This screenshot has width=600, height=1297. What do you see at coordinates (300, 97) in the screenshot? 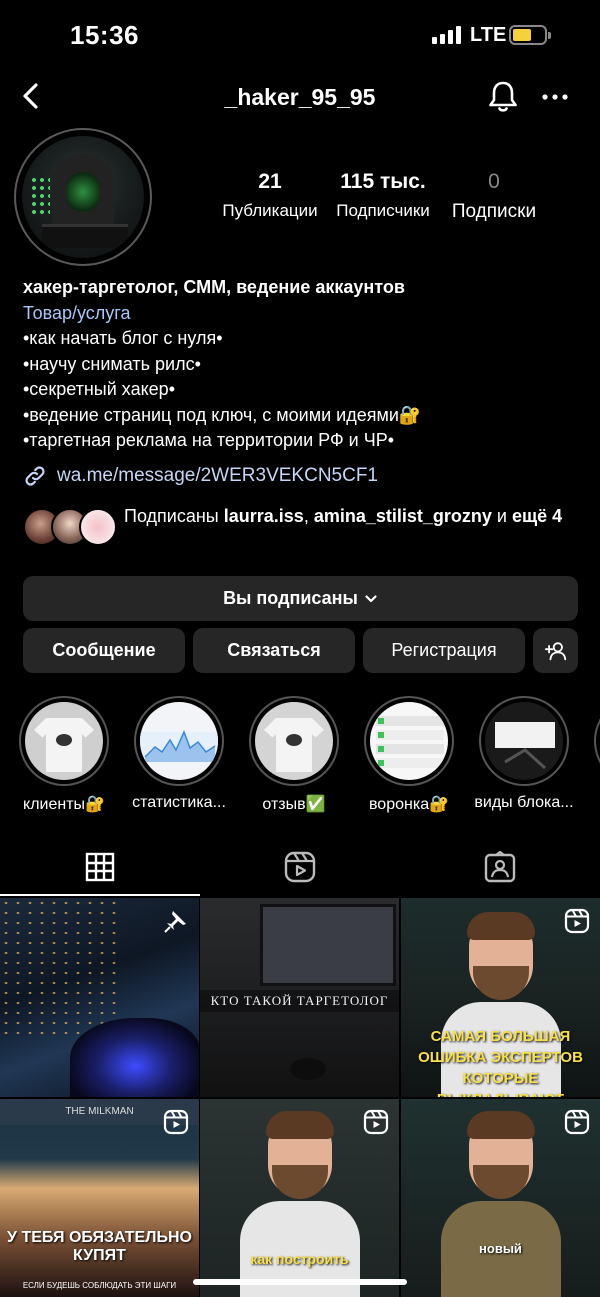
I see `profile-header: _haker_95_95` at bounding box center [300, 97].